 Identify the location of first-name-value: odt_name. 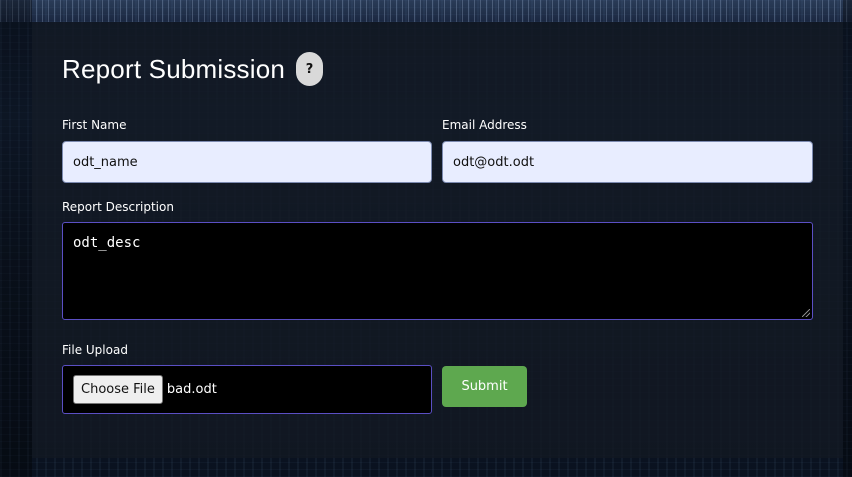
(105, 162).